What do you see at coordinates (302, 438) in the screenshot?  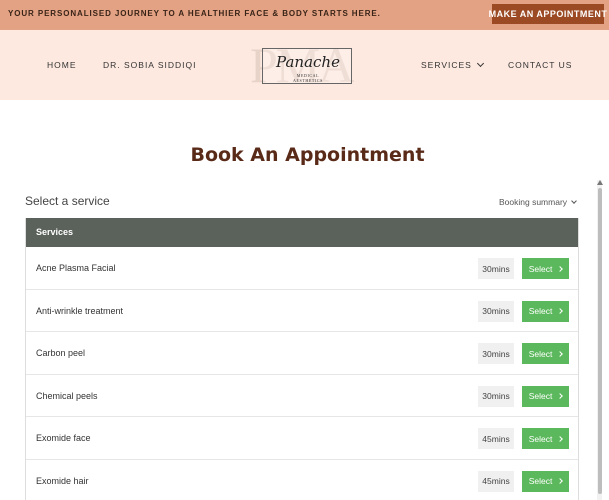 I see `table-row: Exomide face 45mins Select` at bounding box center [302, 438].